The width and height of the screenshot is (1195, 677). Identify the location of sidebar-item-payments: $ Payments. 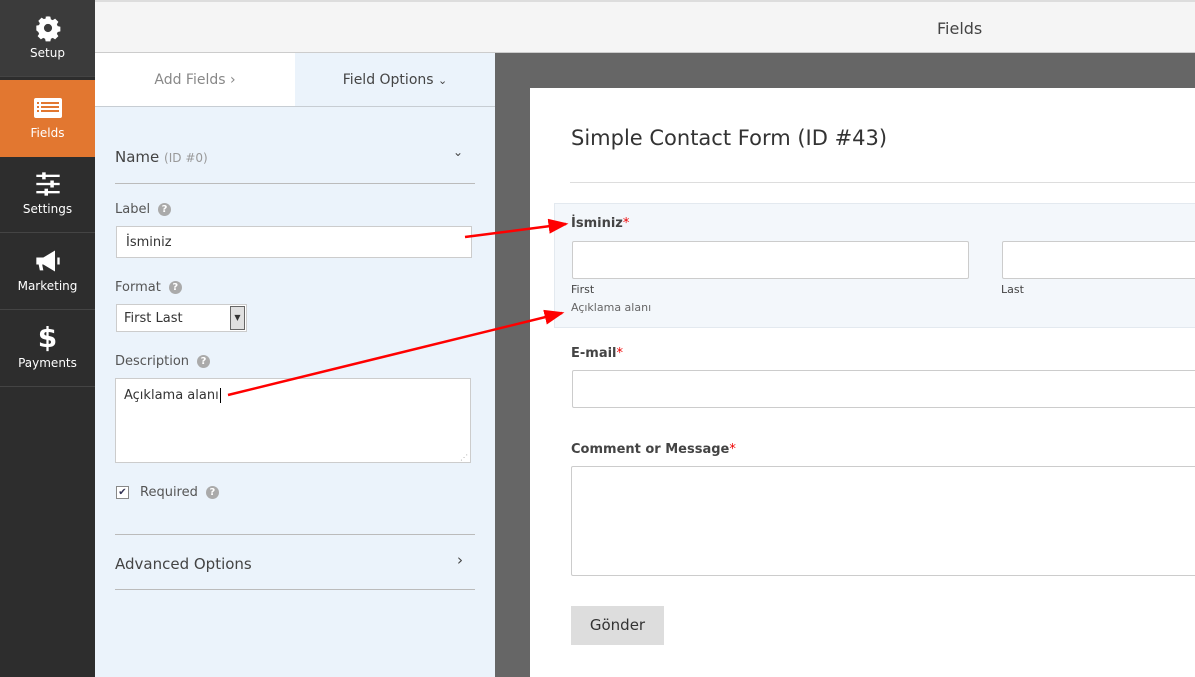
(47, 348).